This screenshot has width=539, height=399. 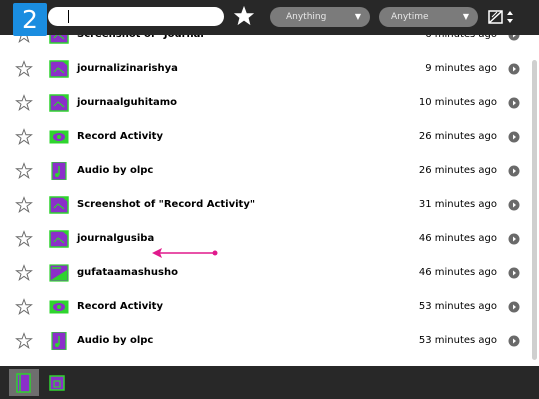 What do you see at coordinates (265, 103) in the screenshot?
I see `journal-entry-row: journaalguhitamo 10 minutes ago` at bounding box center [265, 103].